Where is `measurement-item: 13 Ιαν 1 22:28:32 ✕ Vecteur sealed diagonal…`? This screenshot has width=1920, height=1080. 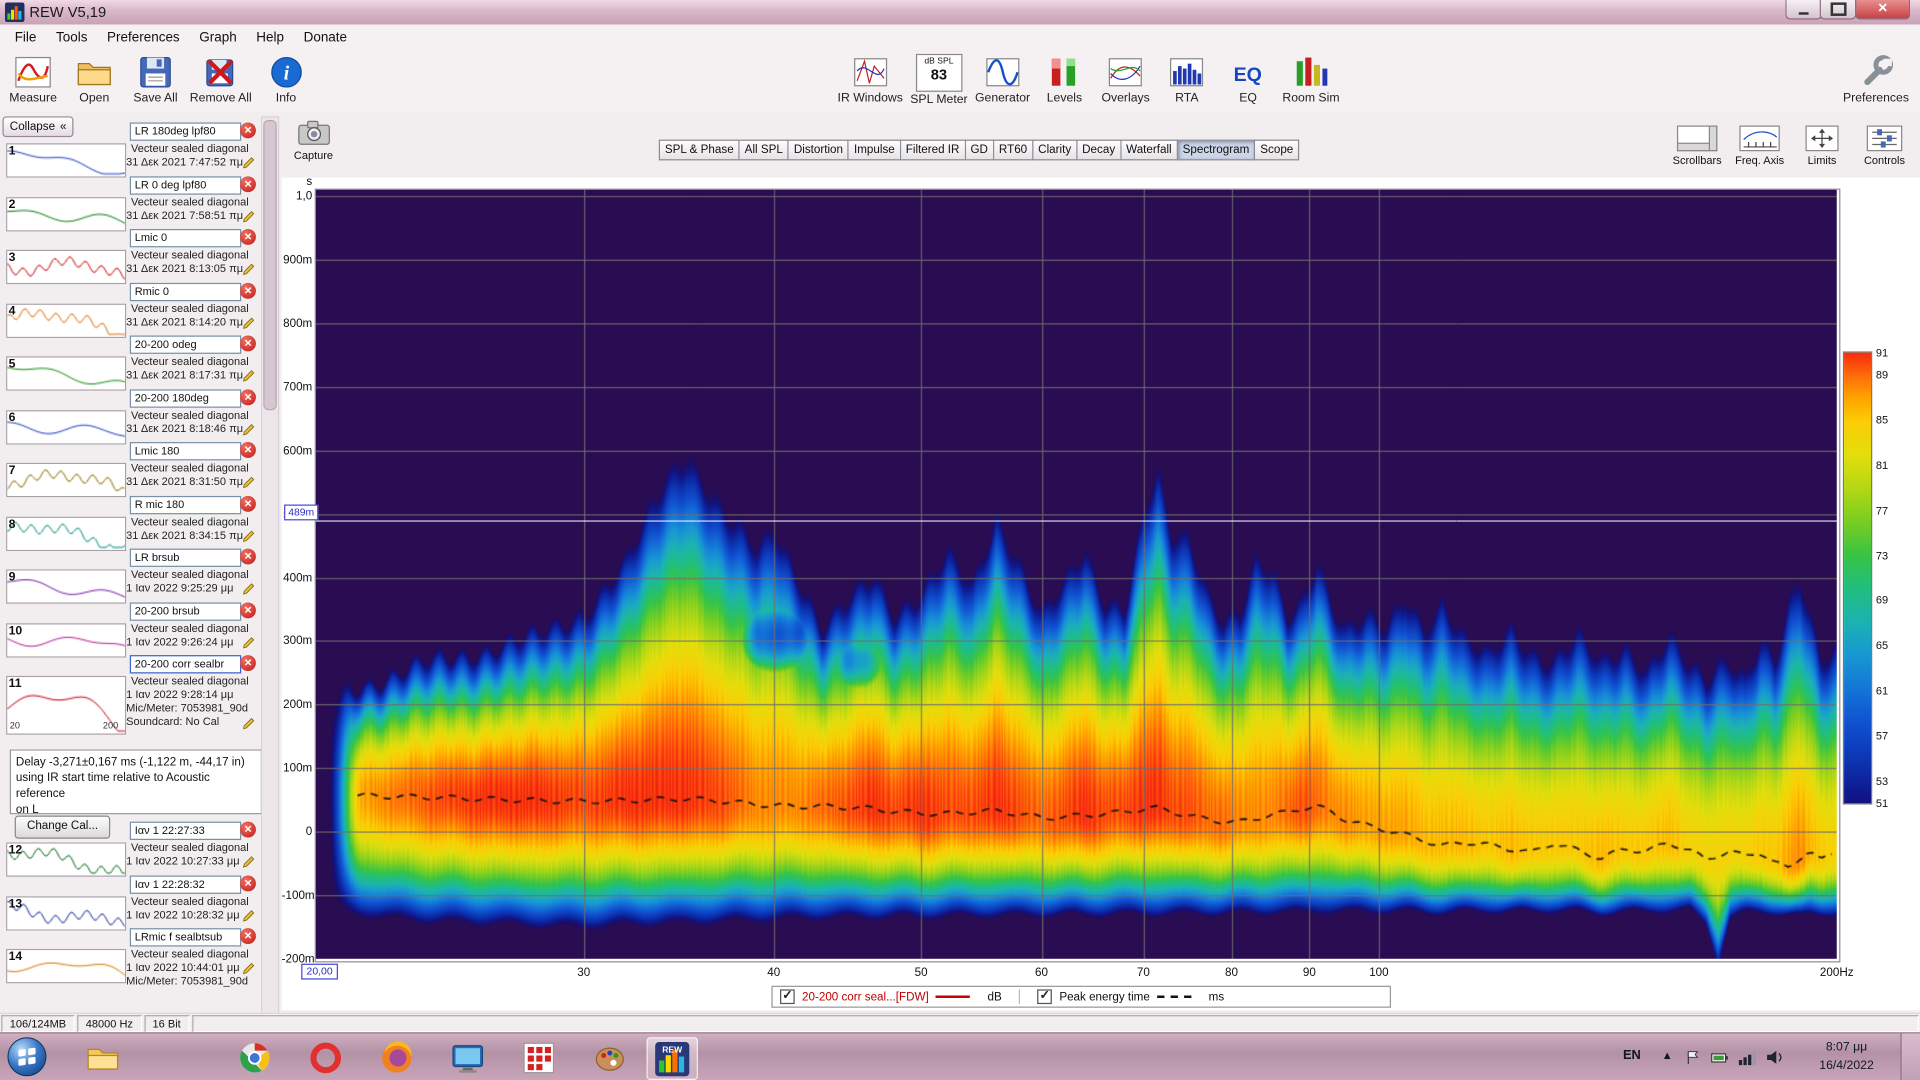 measurement-item: 13 Ιαν 1 22:28:32 ✕ Vecteur sealed diagonal… is located at coordinates (130, 902).